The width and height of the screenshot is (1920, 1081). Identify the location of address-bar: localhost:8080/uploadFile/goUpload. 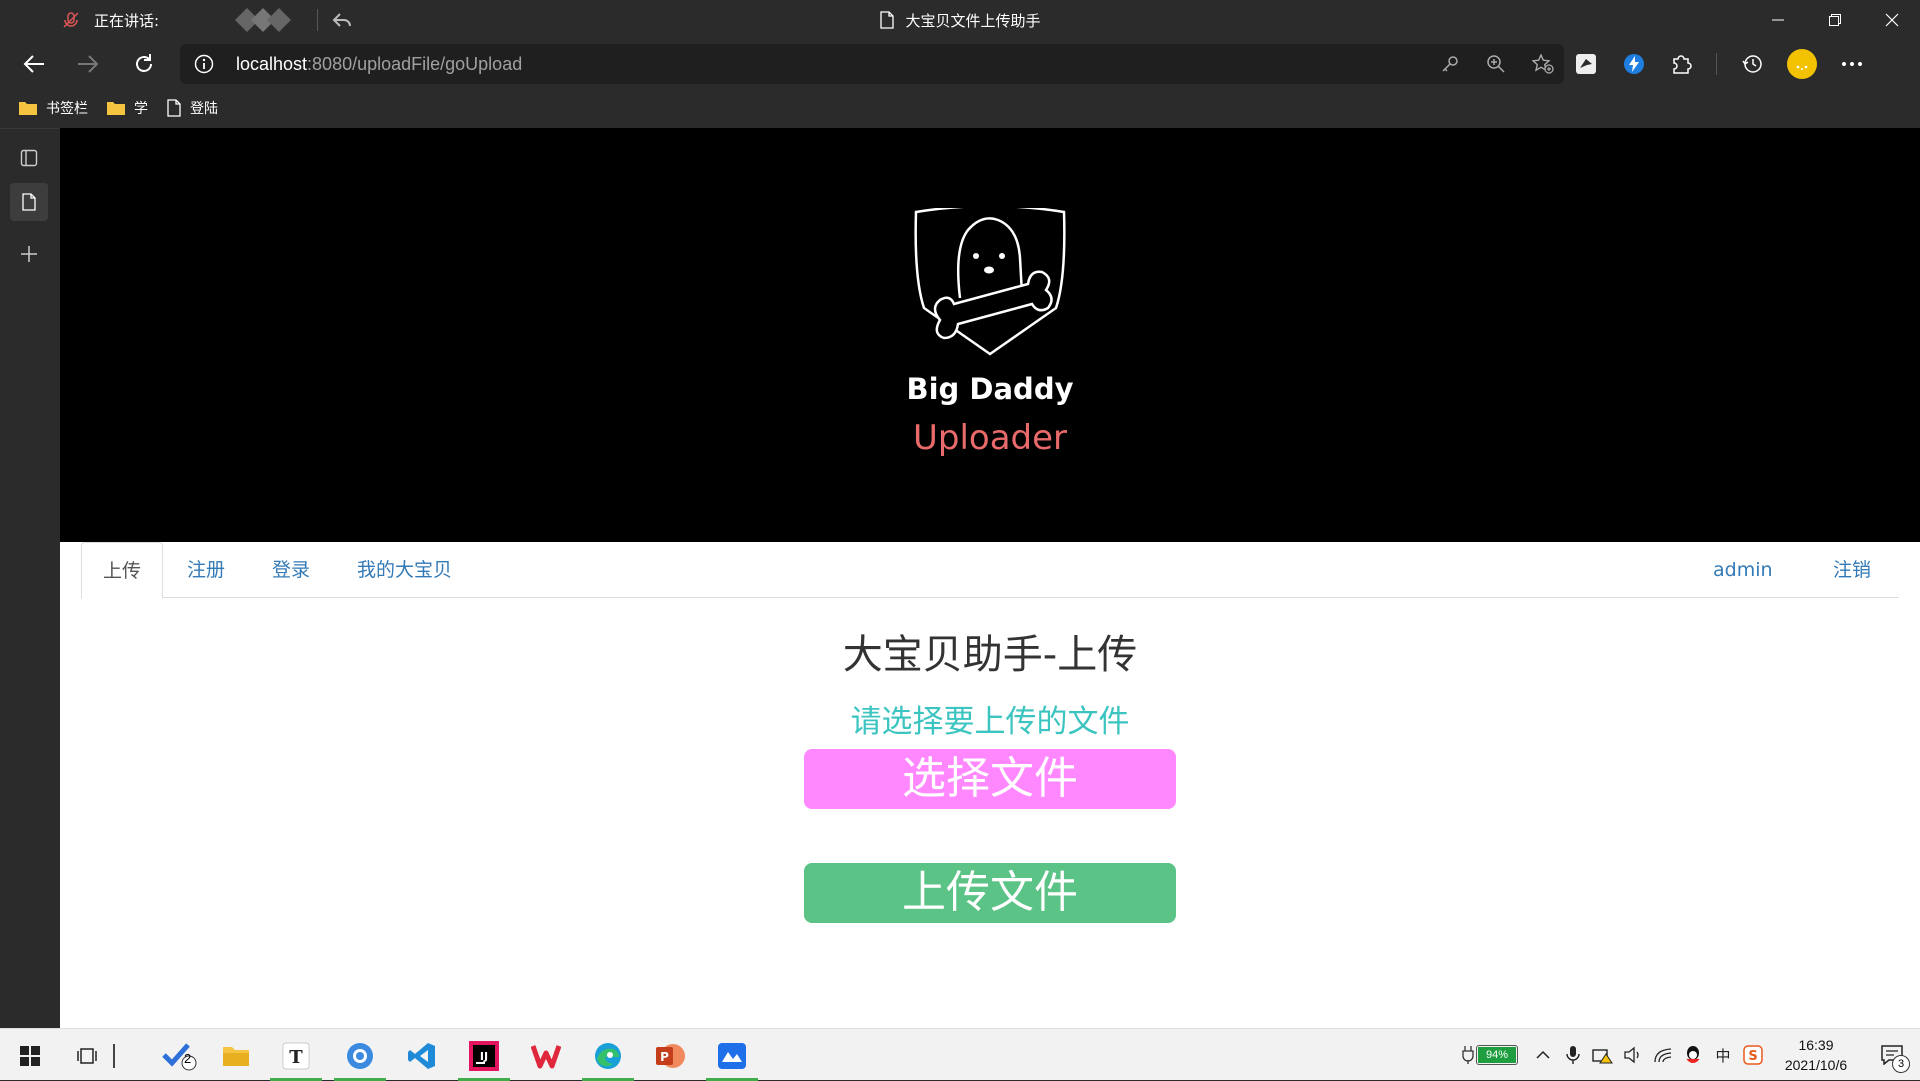
(872, 64).